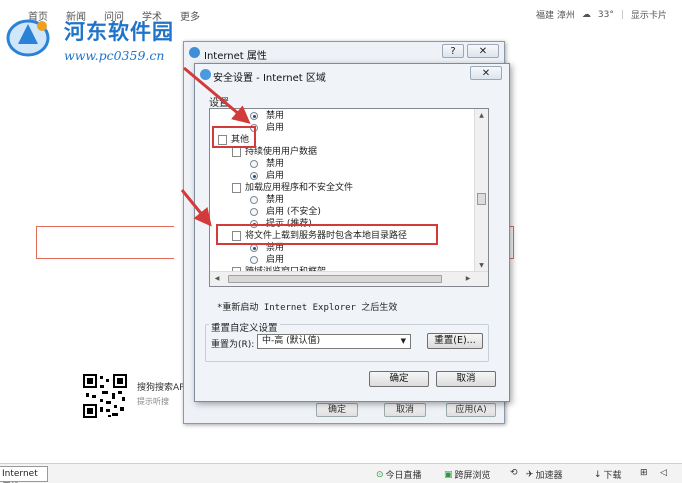 The height and width of the screenshot is (483, 682). Describe the element at coordinates (234, 137) in the screenshot. I see `callout-other-category` at that location.